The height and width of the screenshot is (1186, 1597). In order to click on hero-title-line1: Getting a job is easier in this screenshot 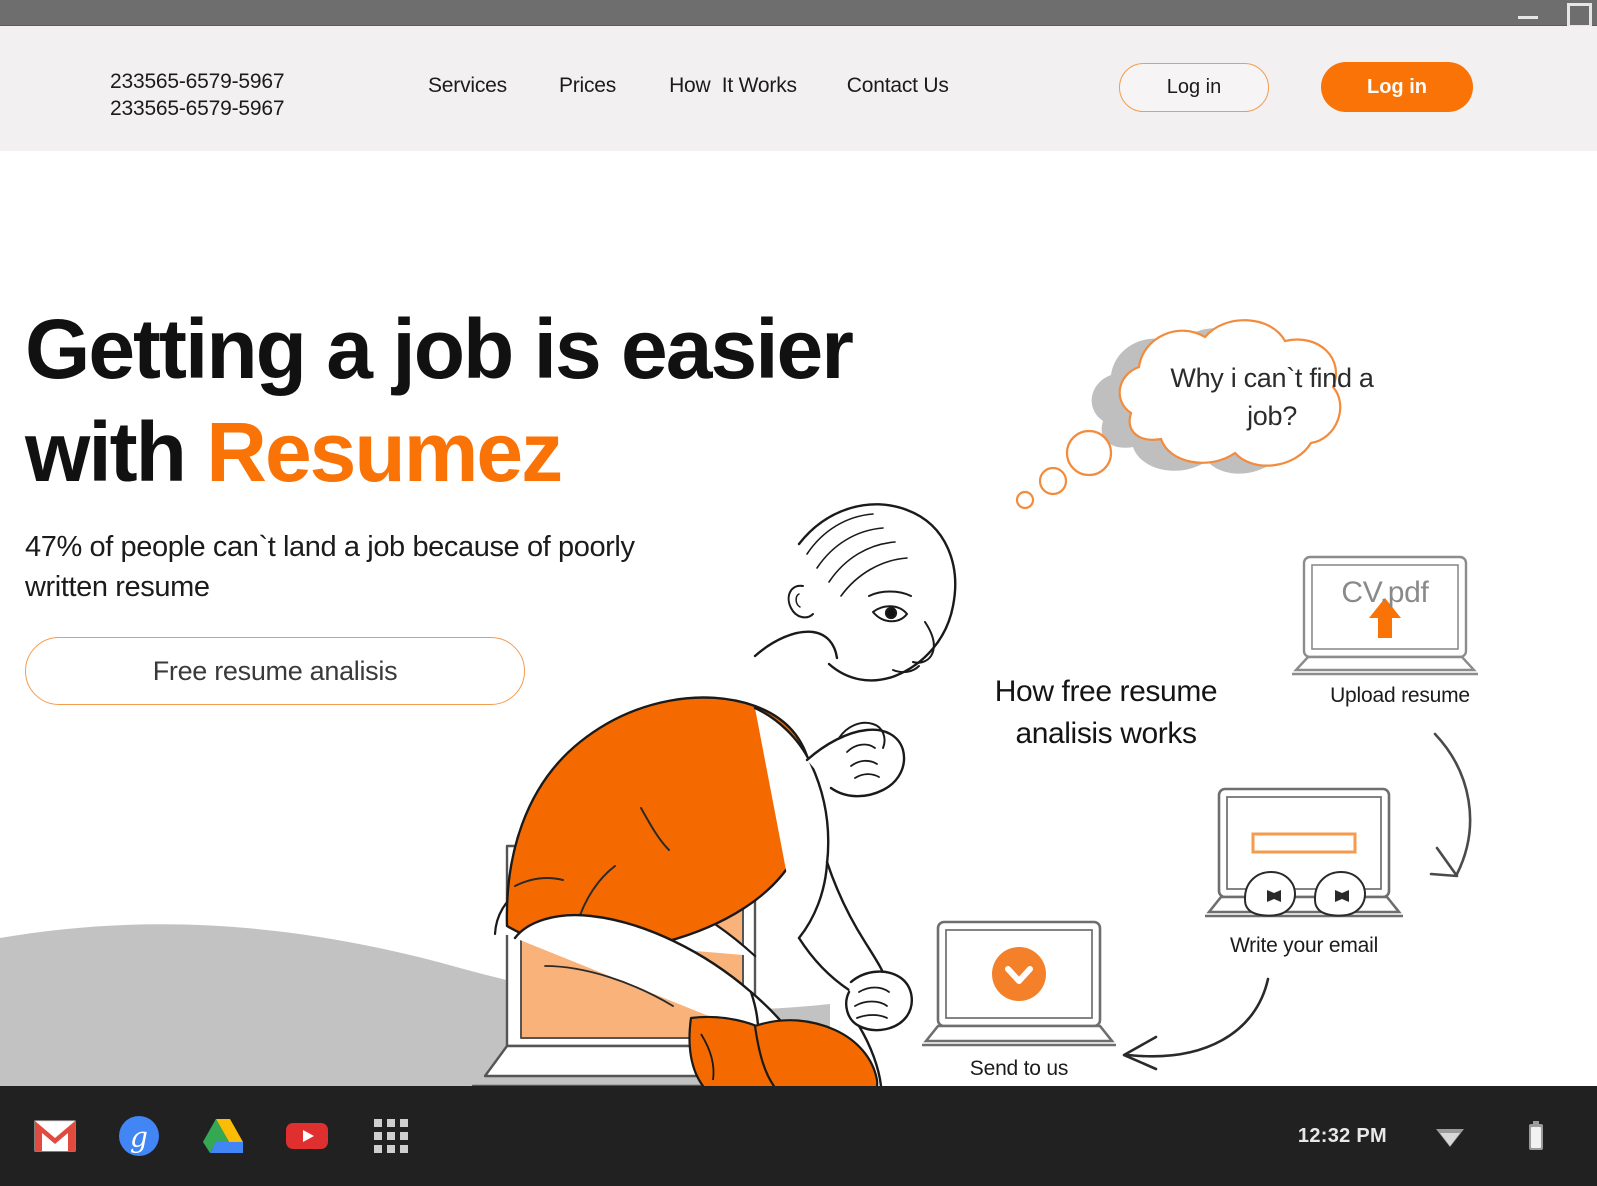, I will do `click(439, 349)`.